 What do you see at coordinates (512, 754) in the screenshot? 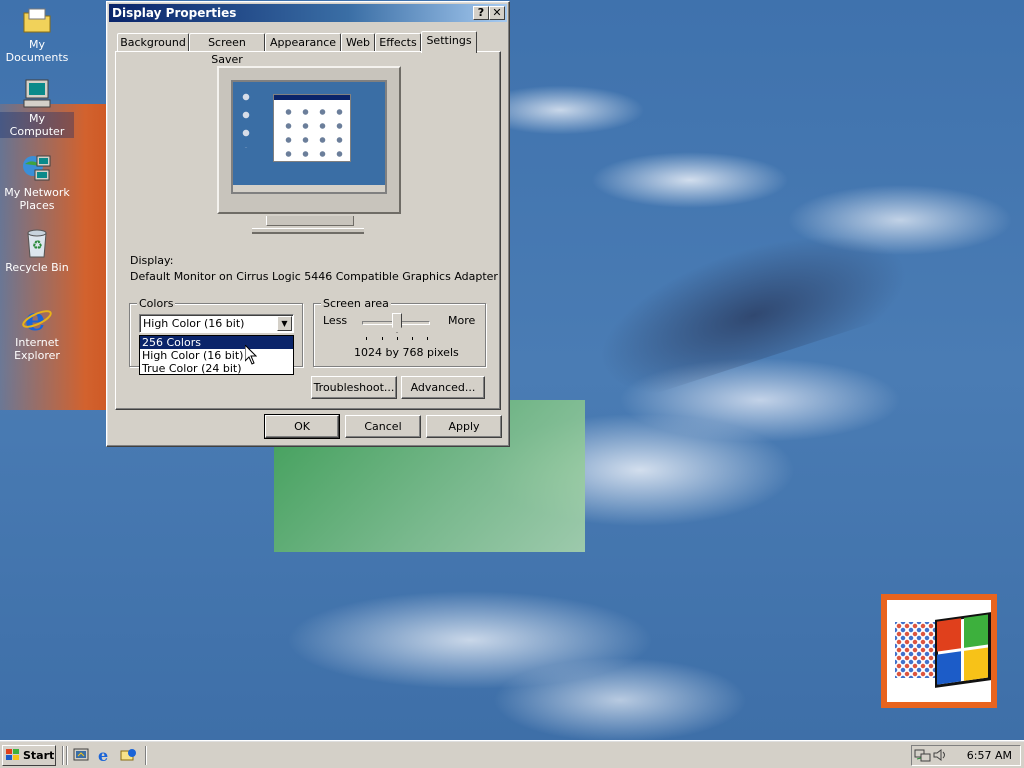
I see `taskbar: Start e 6:57 AM` at bounding box center [512, 754].